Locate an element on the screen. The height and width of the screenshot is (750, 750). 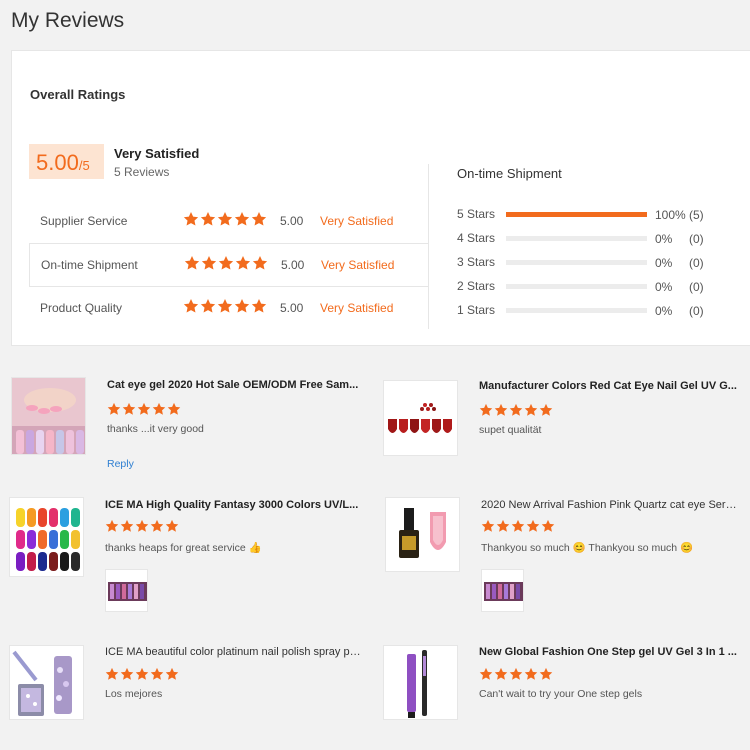
red-nail-tips-image is located at coordinates (420, 418).